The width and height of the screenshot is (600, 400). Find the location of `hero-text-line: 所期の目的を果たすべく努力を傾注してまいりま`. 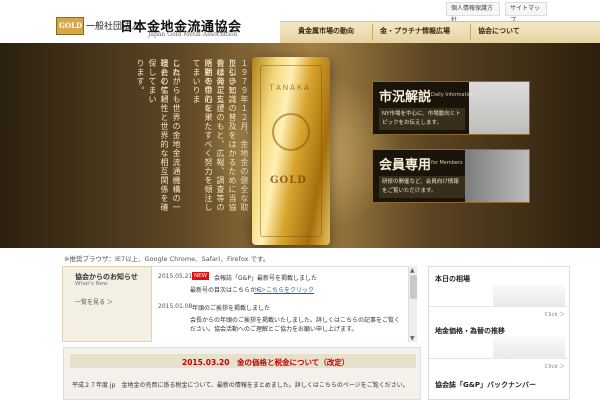

hero-text-line: 所期の目的を果たすべく努力を傾注してまいりま is located at coordinates (202, 135).